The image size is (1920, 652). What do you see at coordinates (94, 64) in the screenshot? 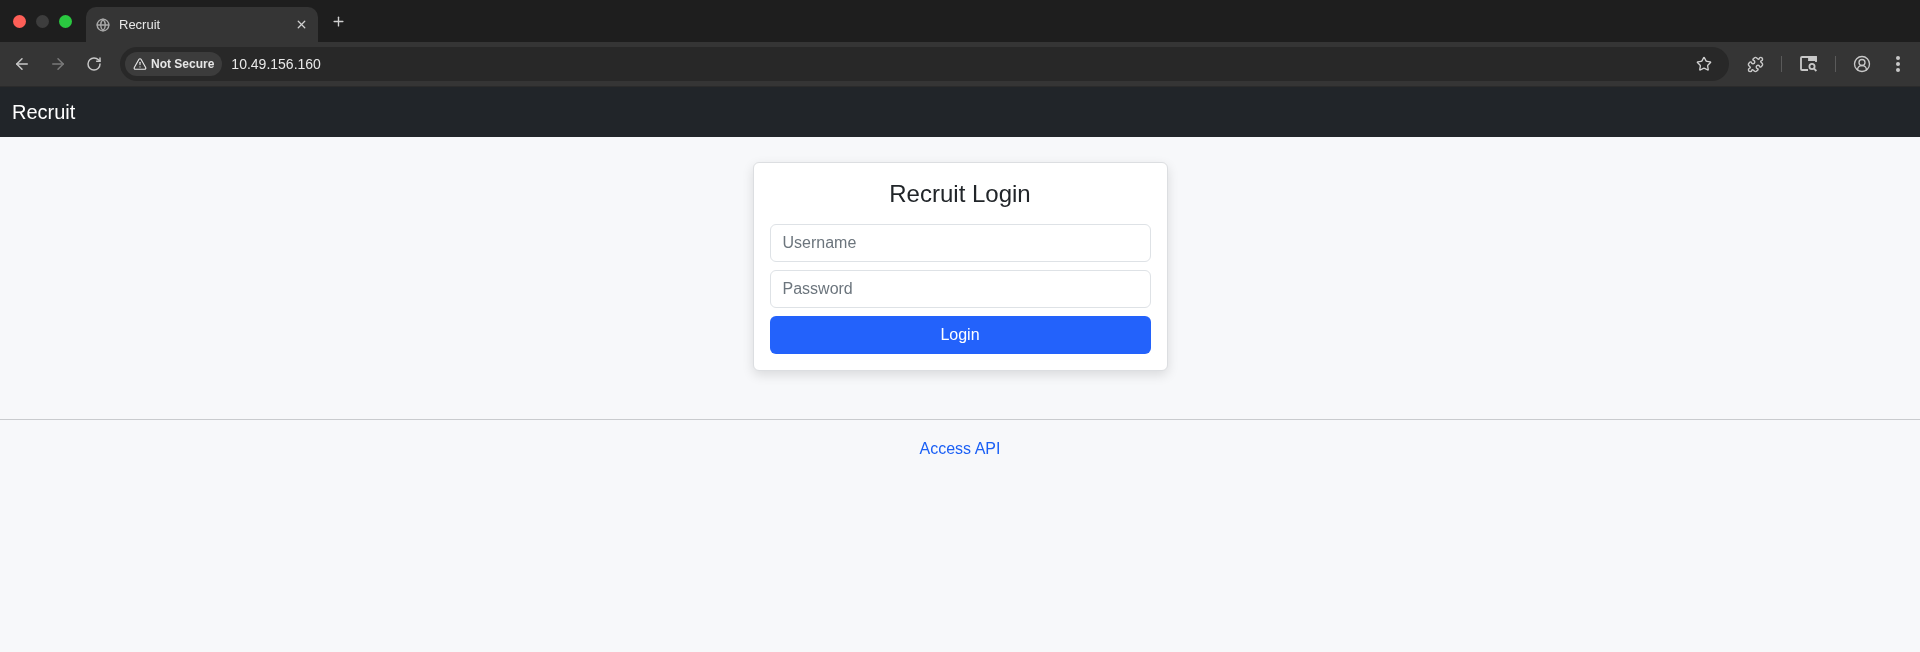
I see `reload-icon` at bounding box center [94, 64].